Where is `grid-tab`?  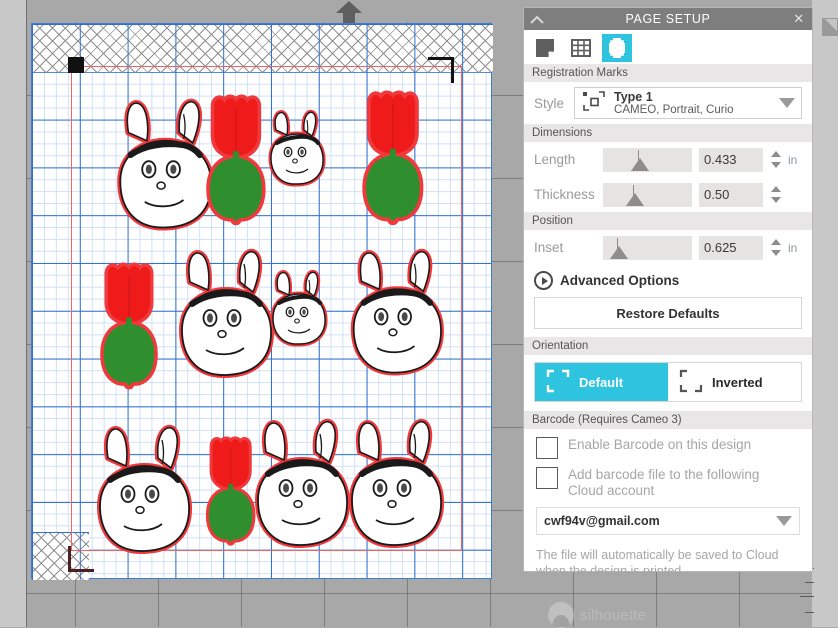
grid-tab is located at coordinates (581, 48).